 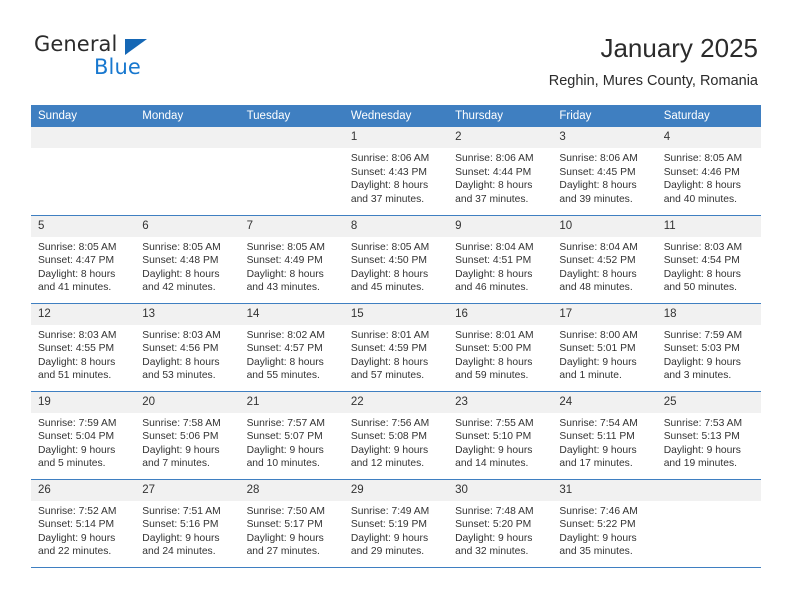 What do you see at coordinates (700, 199) in the screenshot?
I see `daylight-text: and 40 minutes.` at bounding box center [700, 199].